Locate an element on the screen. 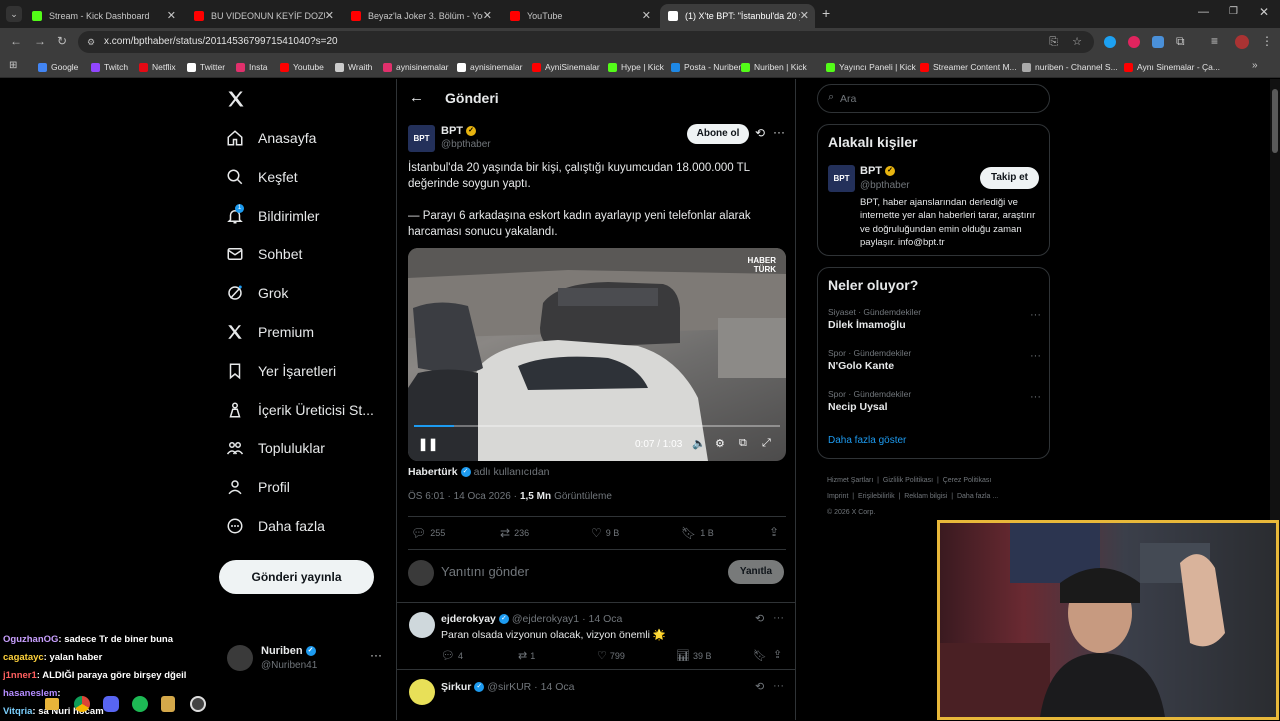 The height and width of the screenshot is (721, 1280). reply-input: Yanıtını gönder is located at coordinates (561, 573).